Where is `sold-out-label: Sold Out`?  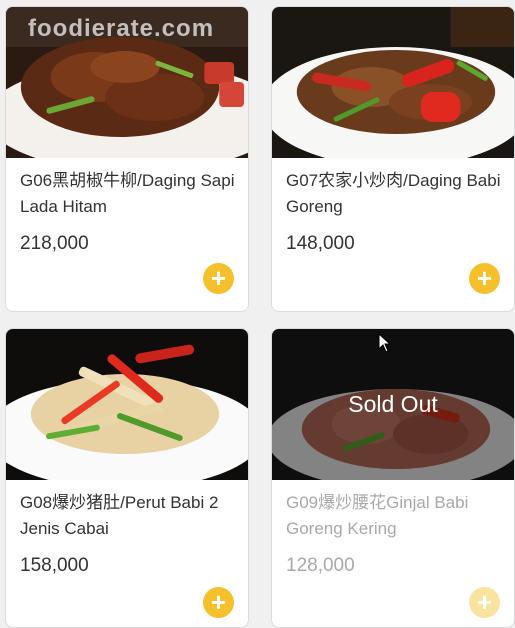 sold-out-label: Sold Out is located at coordinates (393, 404).